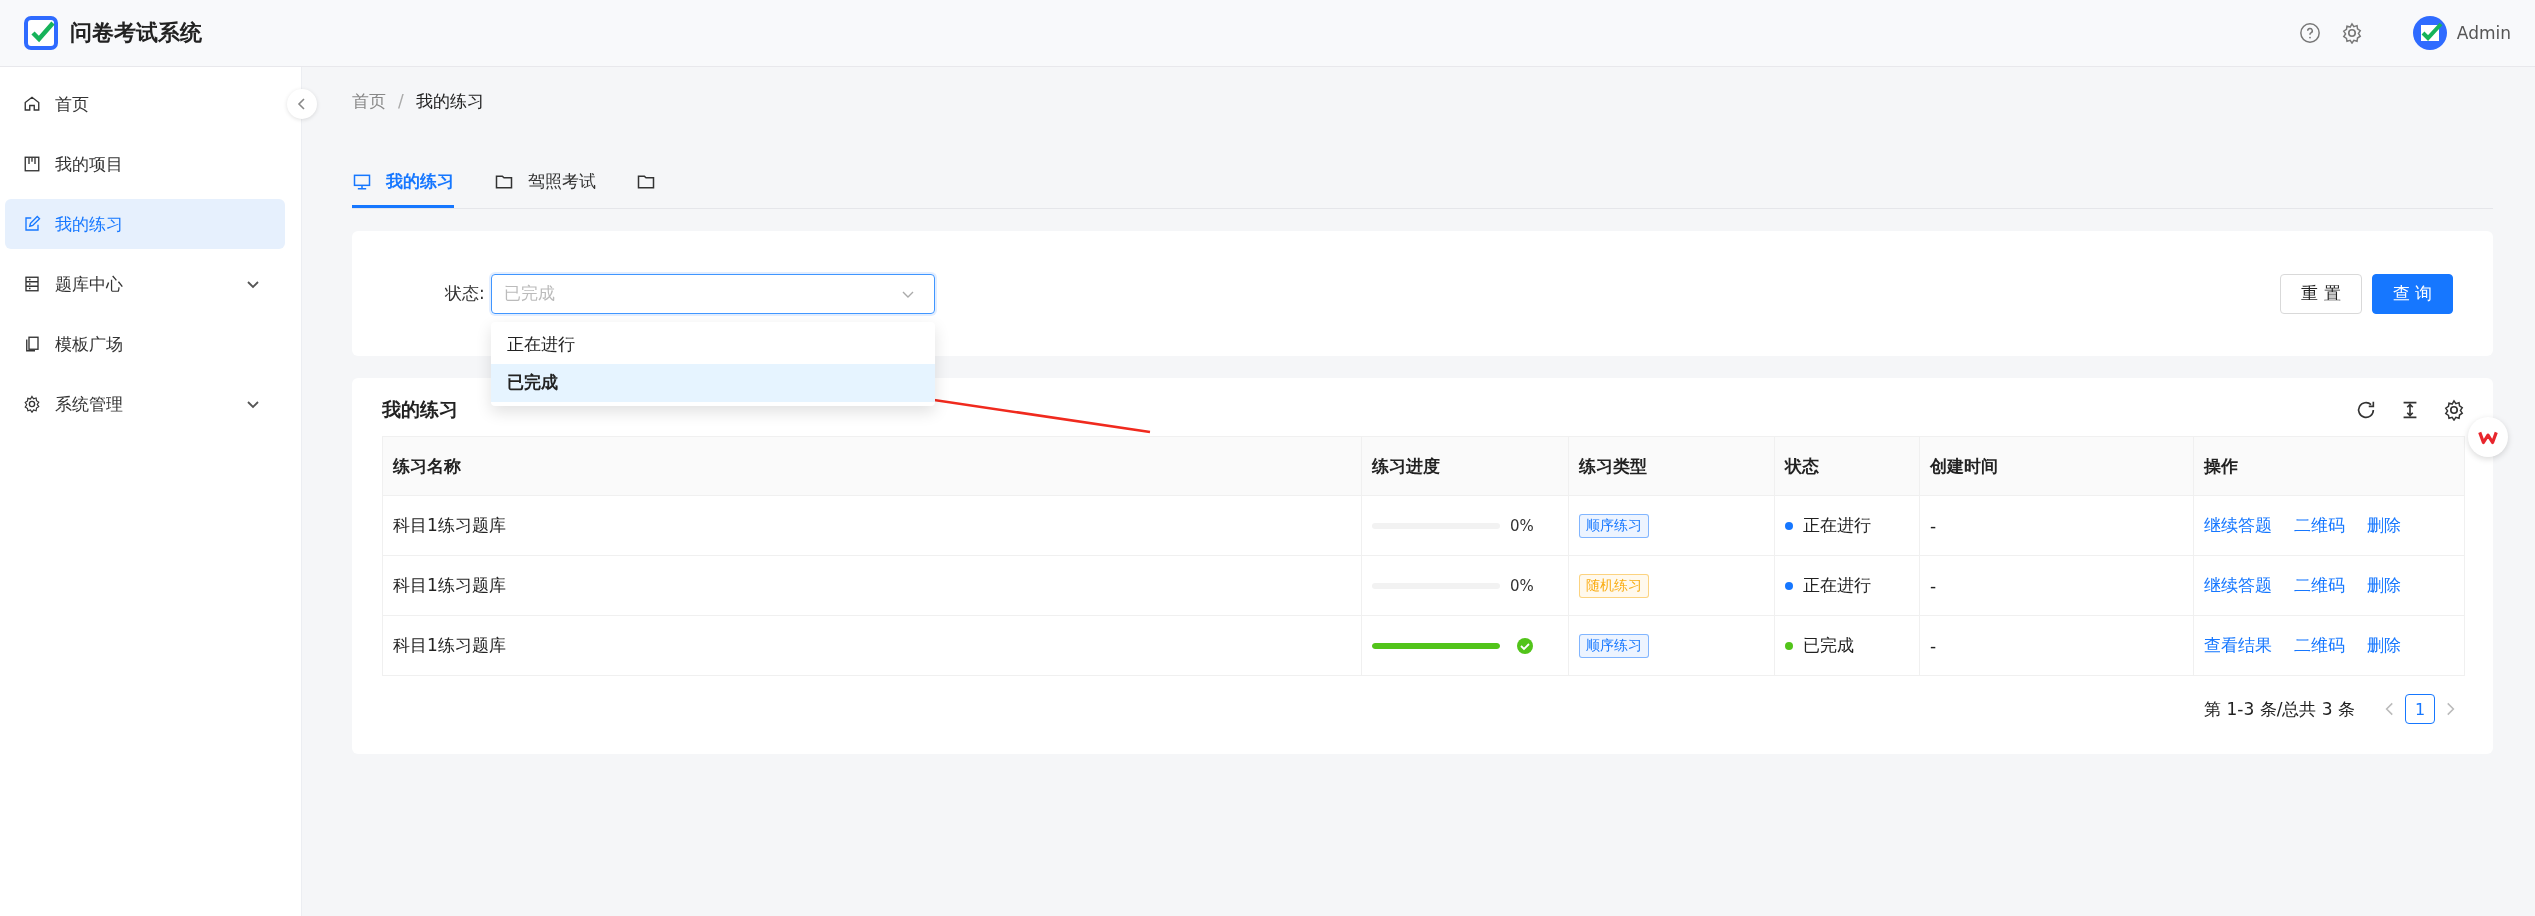 This screenshot has height=916, width=2535. What do you see at coordinates (145, 284) in the screenshot?
I see `sidebar-item: 题库中心` at bounding box center [145, 284].